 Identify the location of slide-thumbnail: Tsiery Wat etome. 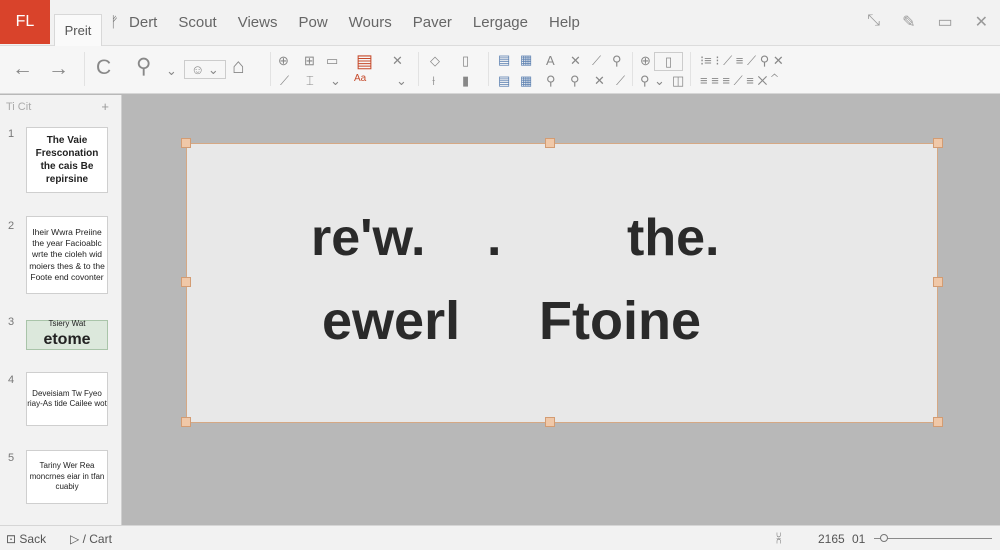
(67, 334).